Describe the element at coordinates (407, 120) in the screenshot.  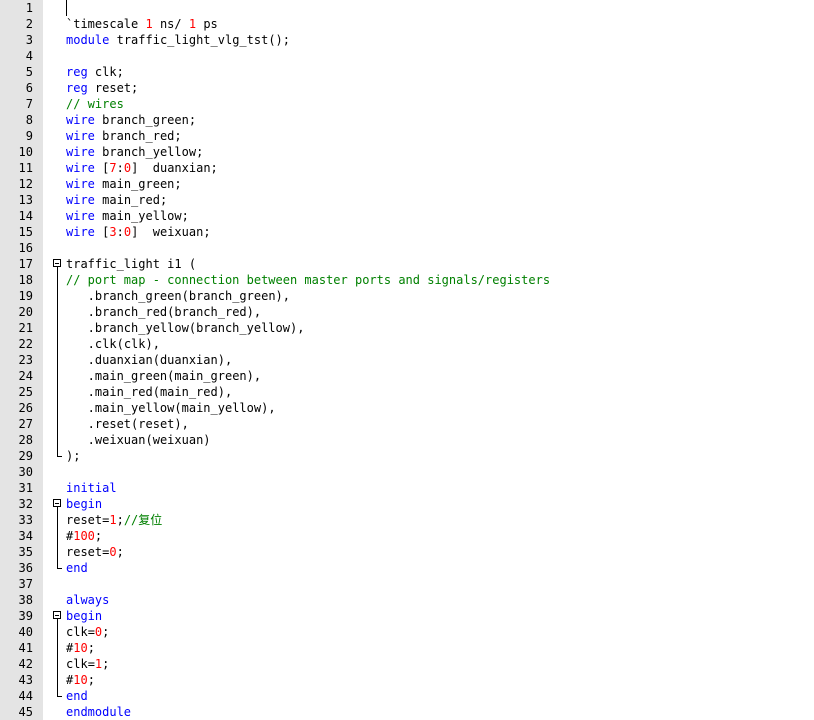
I see `code-line: 8 wire branch_green;` at that location.